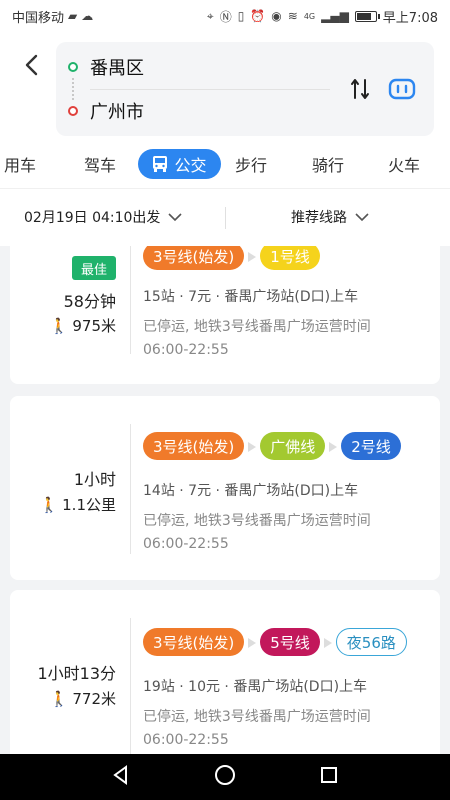  I want to click on walk-distance: 🚶 772米, so click(83, 698).